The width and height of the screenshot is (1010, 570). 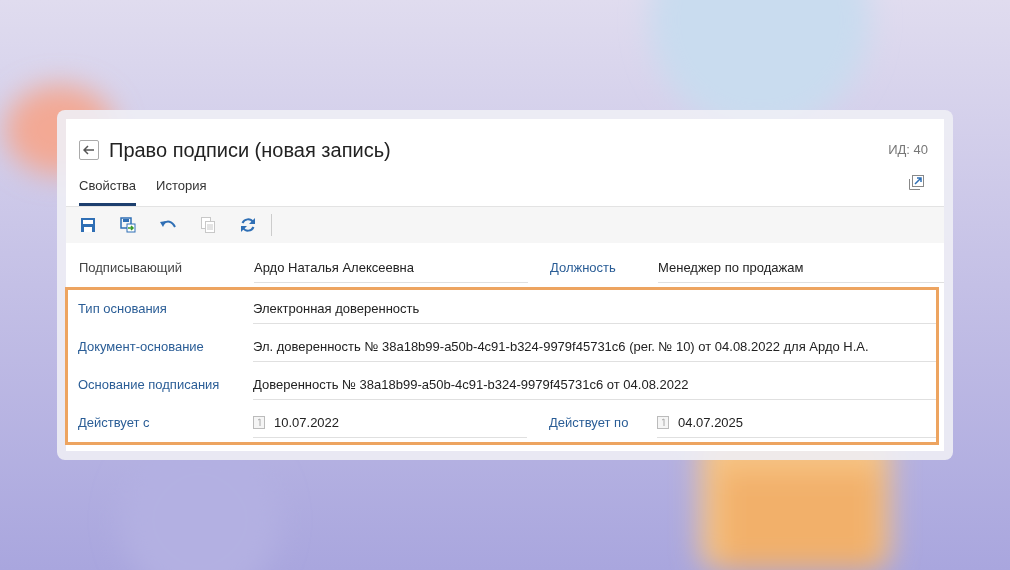 I want to click on save-icon, so click(x=88, y=225).